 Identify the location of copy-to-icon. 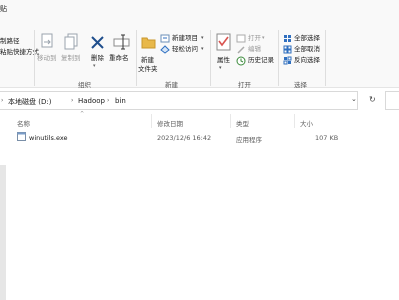
(71, 41).